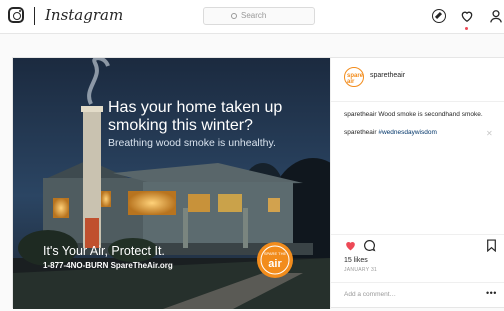 This screenshot has height=311, width=504. Describe the element at coordinates (275, 253) in the screenshot. I see `svg-text: SPARE THE` at that location.